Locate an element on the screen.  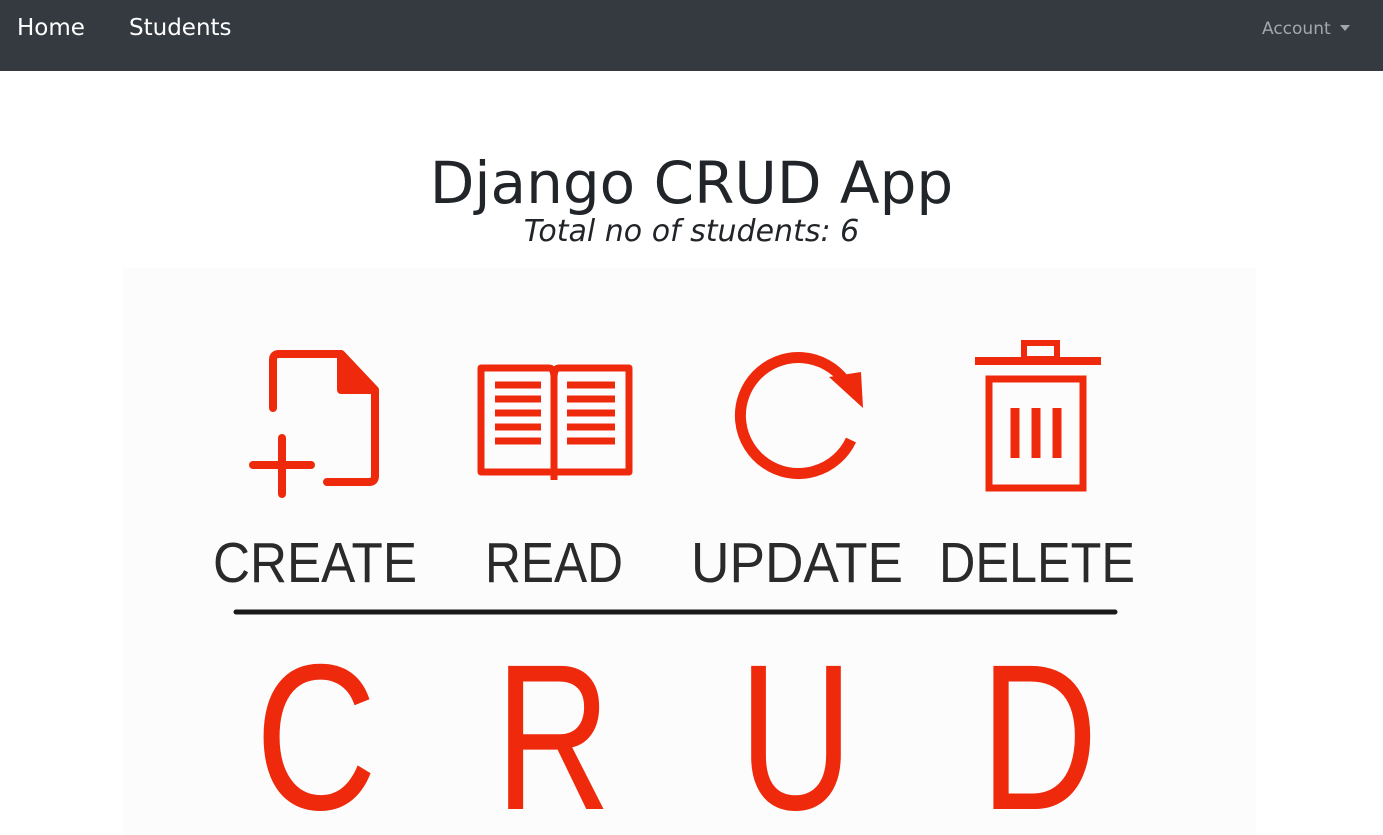
account-dropdown: Account is located at coordinates (1306, 29).